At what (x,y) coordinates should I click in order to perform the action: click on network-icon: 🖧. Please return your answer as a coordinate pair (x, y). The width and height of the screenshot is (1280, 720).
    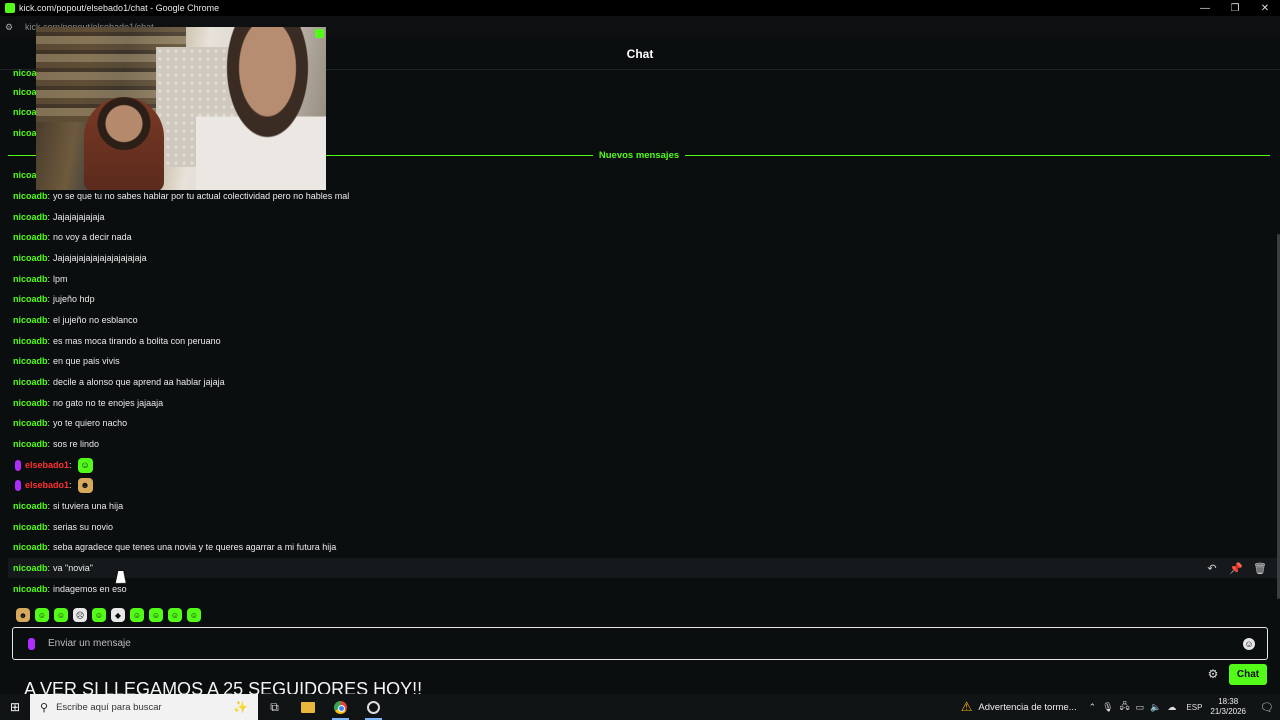
    Looking at the image, I should click on (1125, 707).